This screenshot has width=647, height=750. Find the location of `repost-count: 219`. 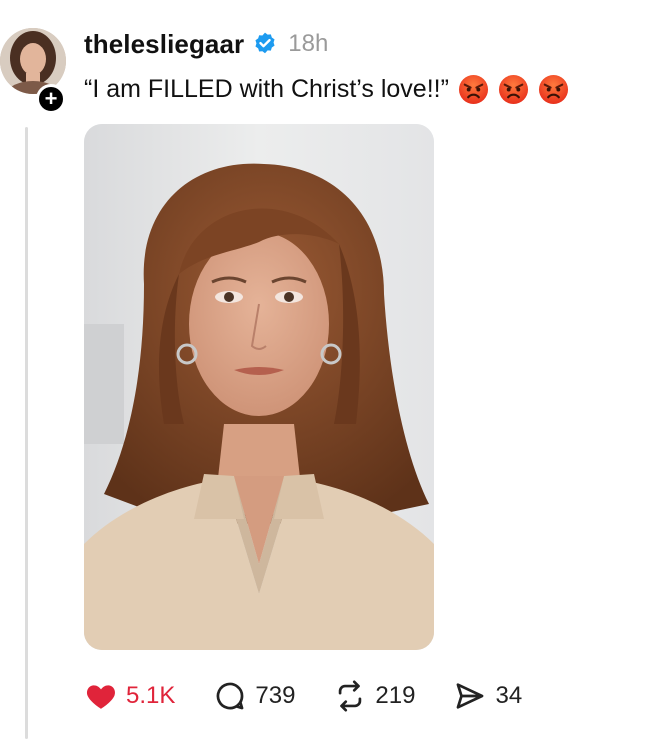

repost-count: 219 is located at coordinates (395, 695).